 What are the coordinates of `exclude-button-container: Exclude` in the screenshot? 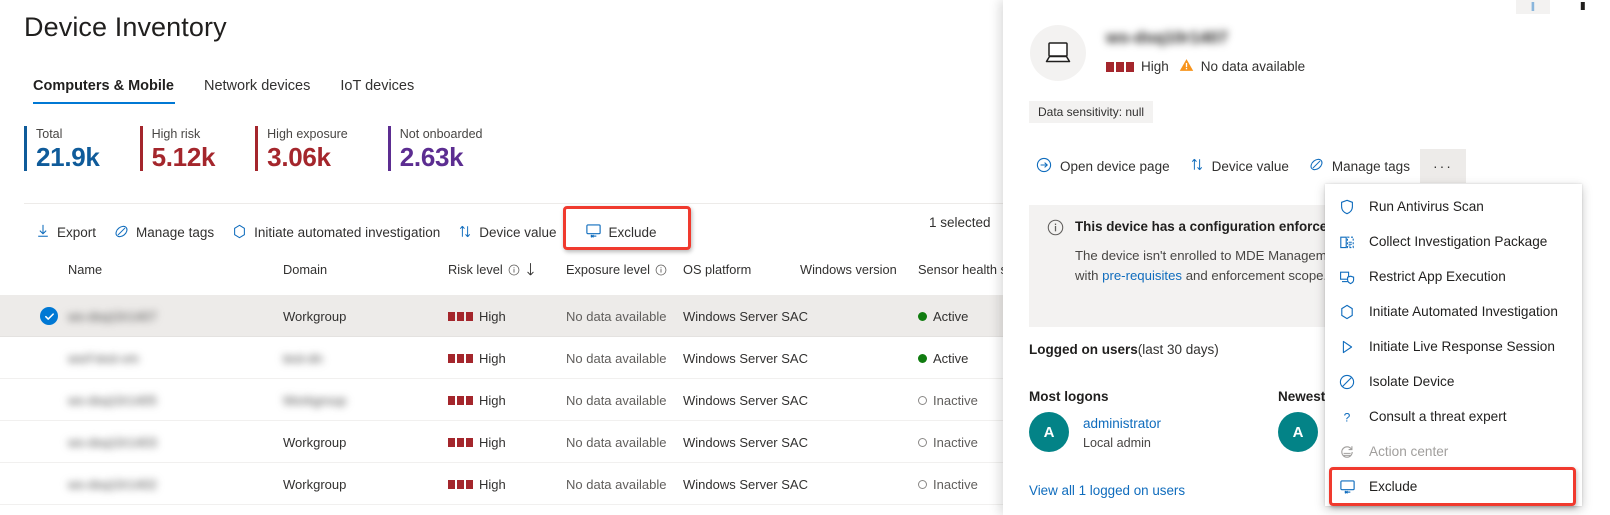 It's located at (628, 228).